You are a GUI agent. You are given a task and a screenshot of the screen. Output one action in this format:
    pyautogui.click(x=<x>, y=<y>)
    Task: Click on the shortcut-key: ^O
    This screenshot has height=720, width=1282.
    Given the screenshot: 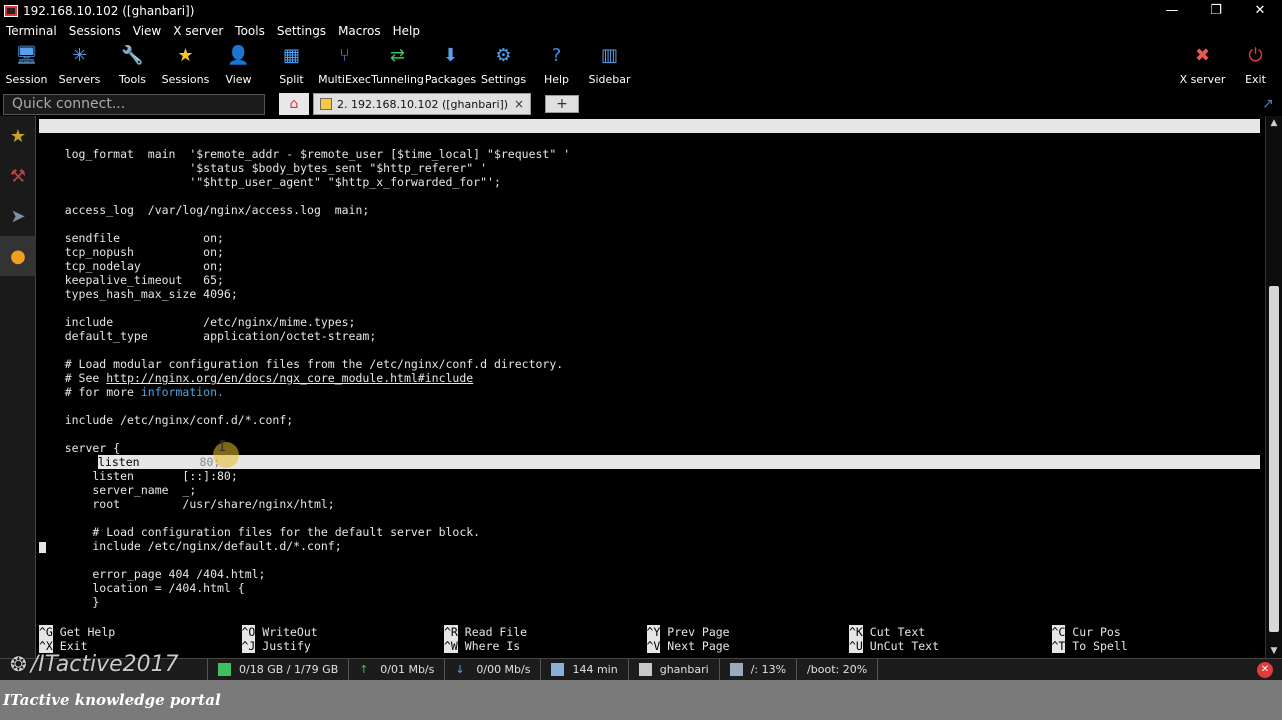 What is the action you would take?
    pyautogui.click(x=248, y=632)
    